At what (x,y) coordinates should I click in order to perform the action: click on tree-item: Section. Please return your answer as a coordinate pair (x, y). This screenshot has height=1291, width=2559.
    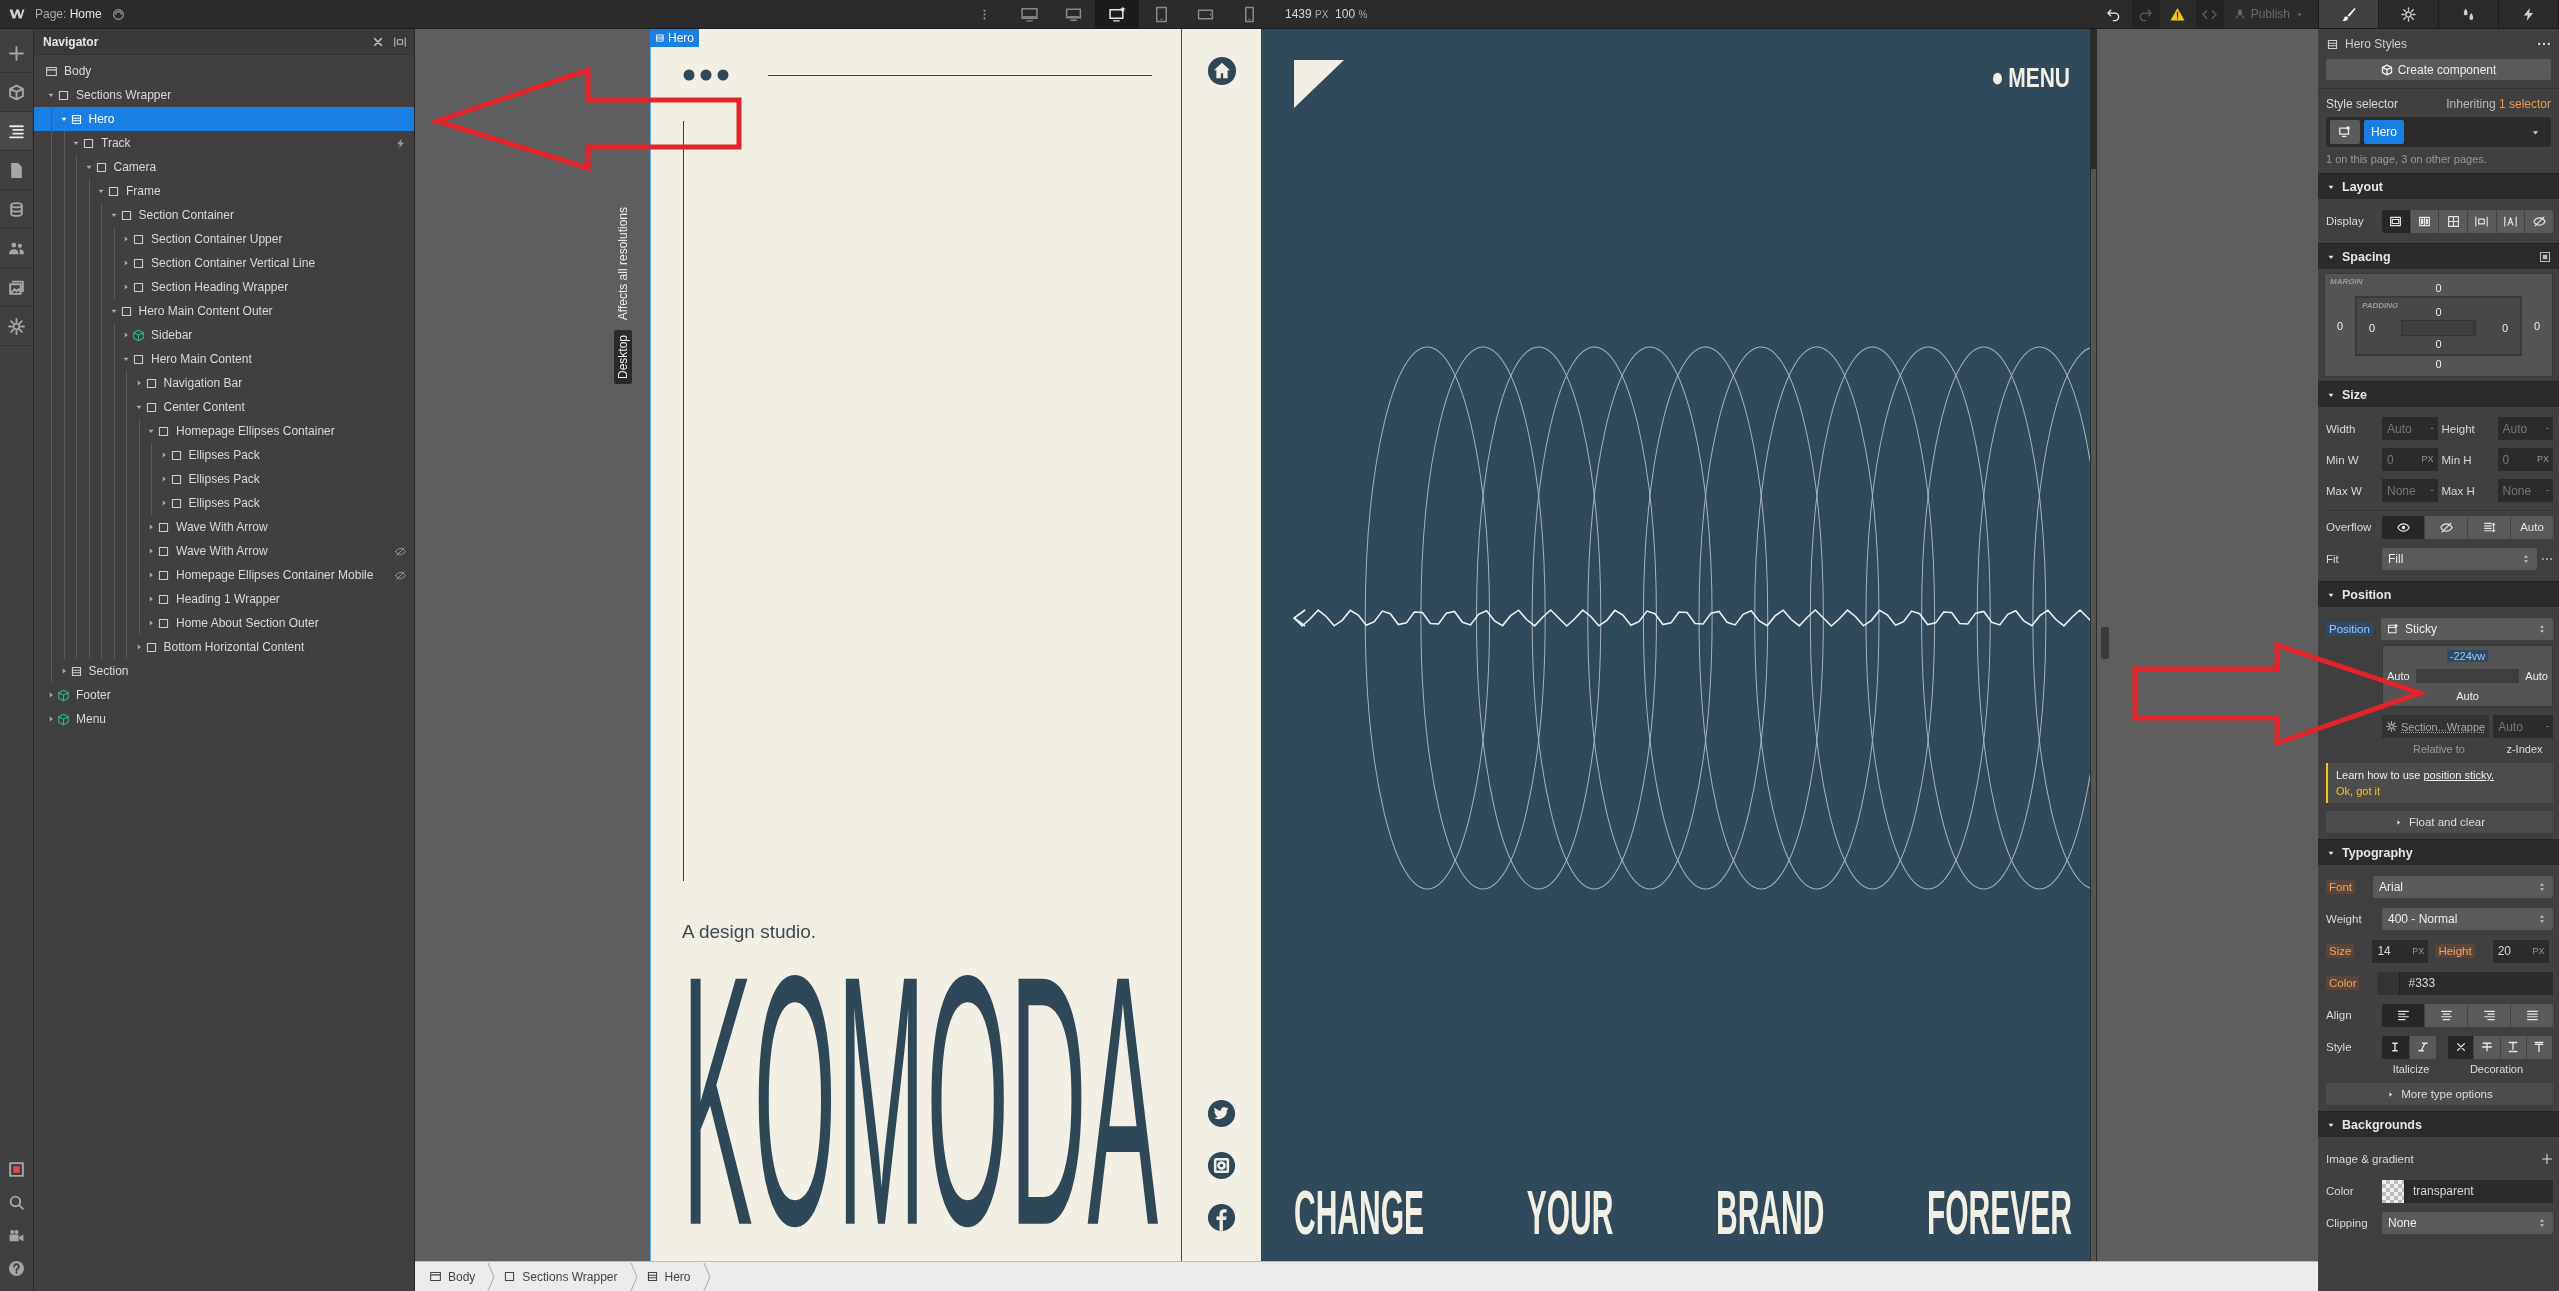
    Looking at the image, I should click on (224, 671).